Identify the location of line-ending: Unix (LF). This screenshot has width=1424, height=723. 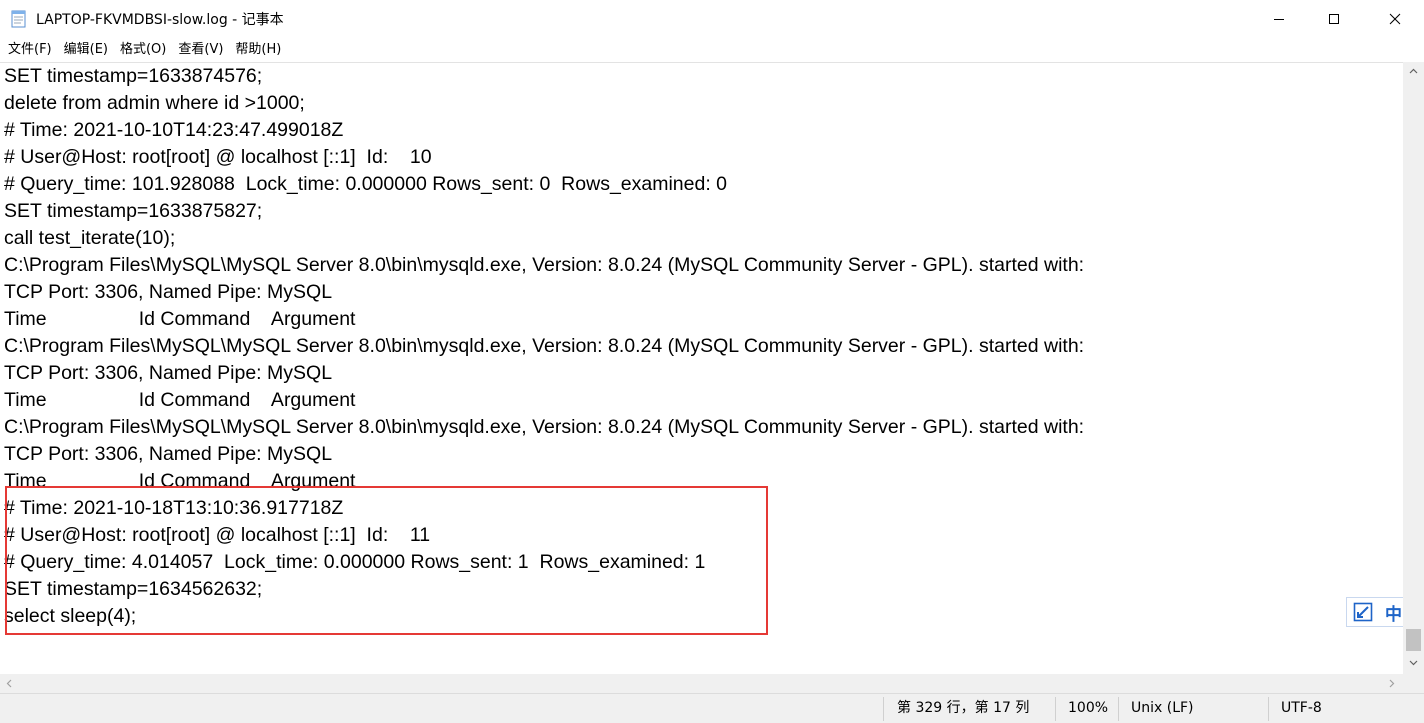
(1162, 708).